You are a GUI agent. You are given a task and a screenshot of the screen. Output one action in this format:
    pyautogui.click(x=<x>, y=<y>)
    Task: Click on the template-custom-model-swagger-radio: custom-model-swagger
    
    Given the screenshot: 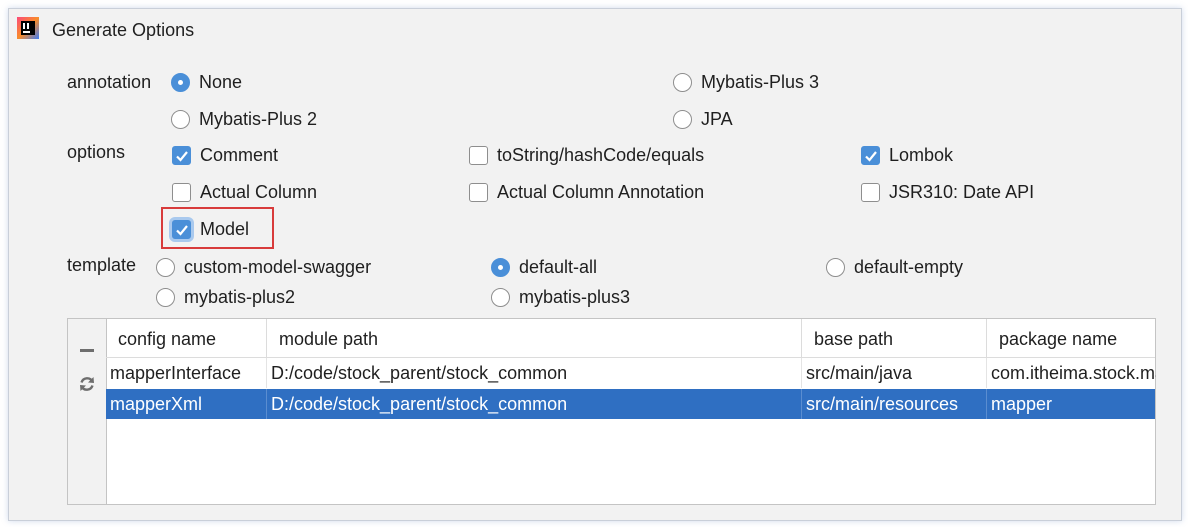 What is the action you would take?
    pyautogui.click(x=263, y=267)
    